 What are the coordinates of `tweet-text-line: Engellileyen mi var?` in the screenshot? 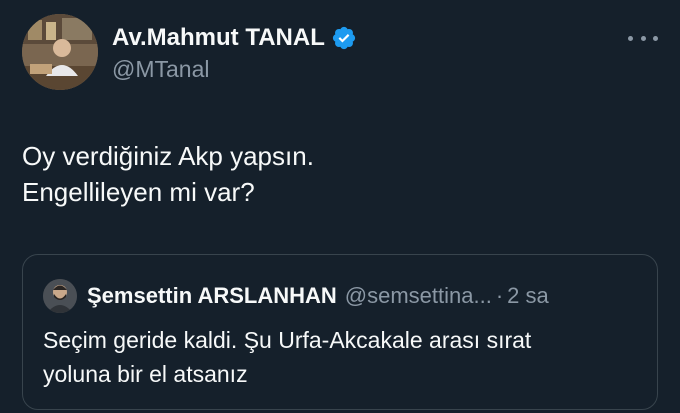 It's located at (138, 192).